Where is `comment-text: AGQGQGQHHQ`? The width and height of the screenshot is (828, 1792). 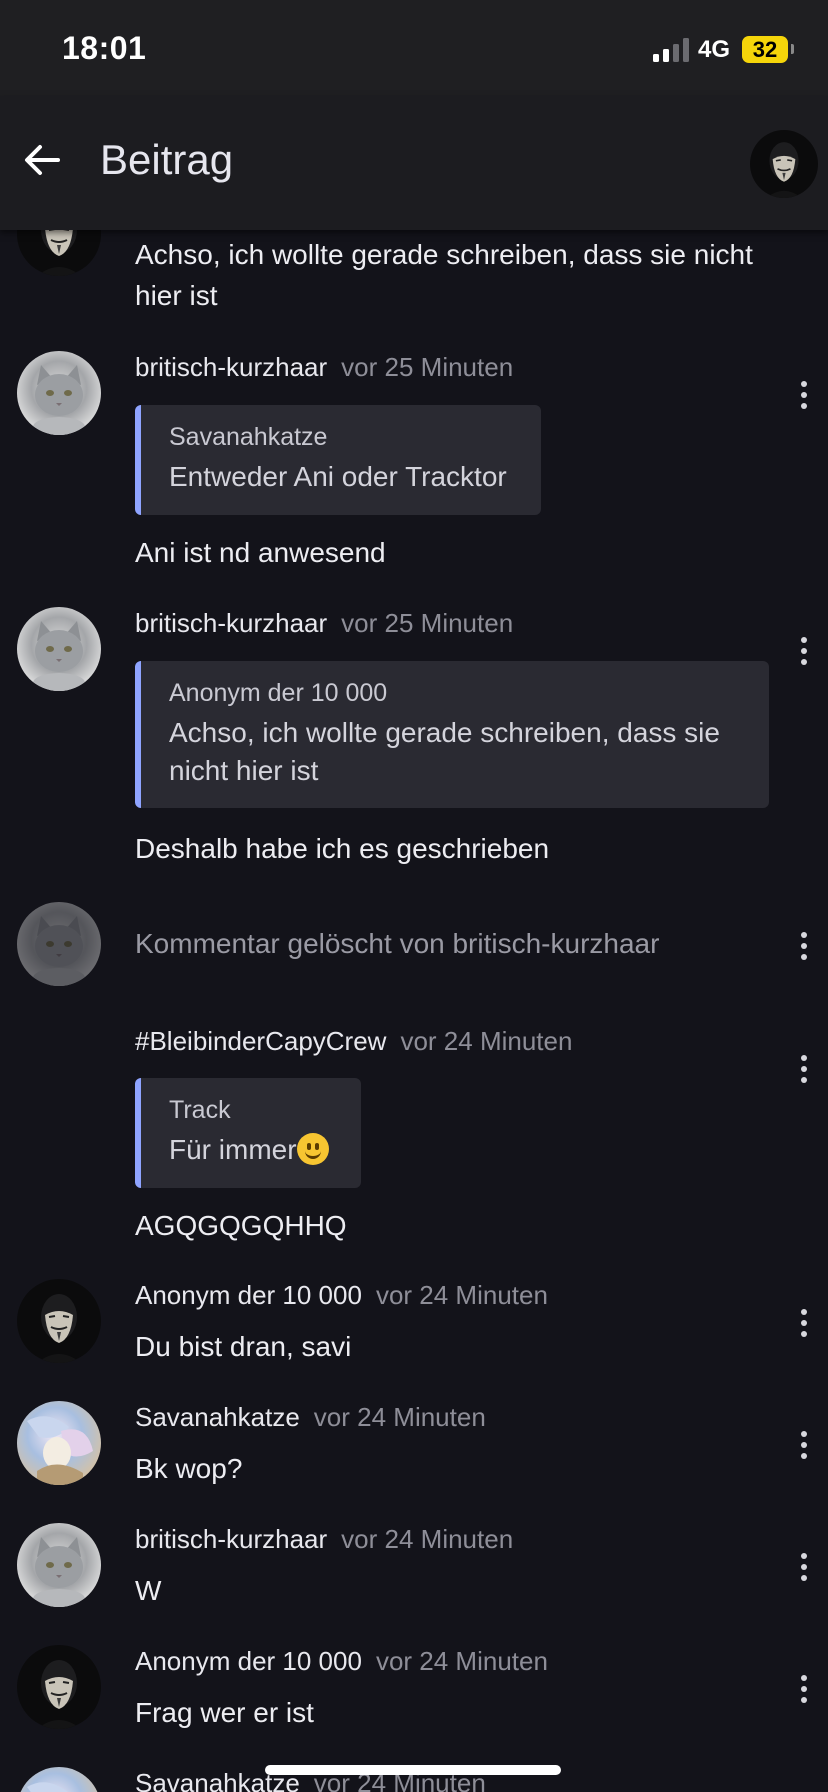 comment-text: AGQGQGQHHQ is located at coordinates (241, 1225).